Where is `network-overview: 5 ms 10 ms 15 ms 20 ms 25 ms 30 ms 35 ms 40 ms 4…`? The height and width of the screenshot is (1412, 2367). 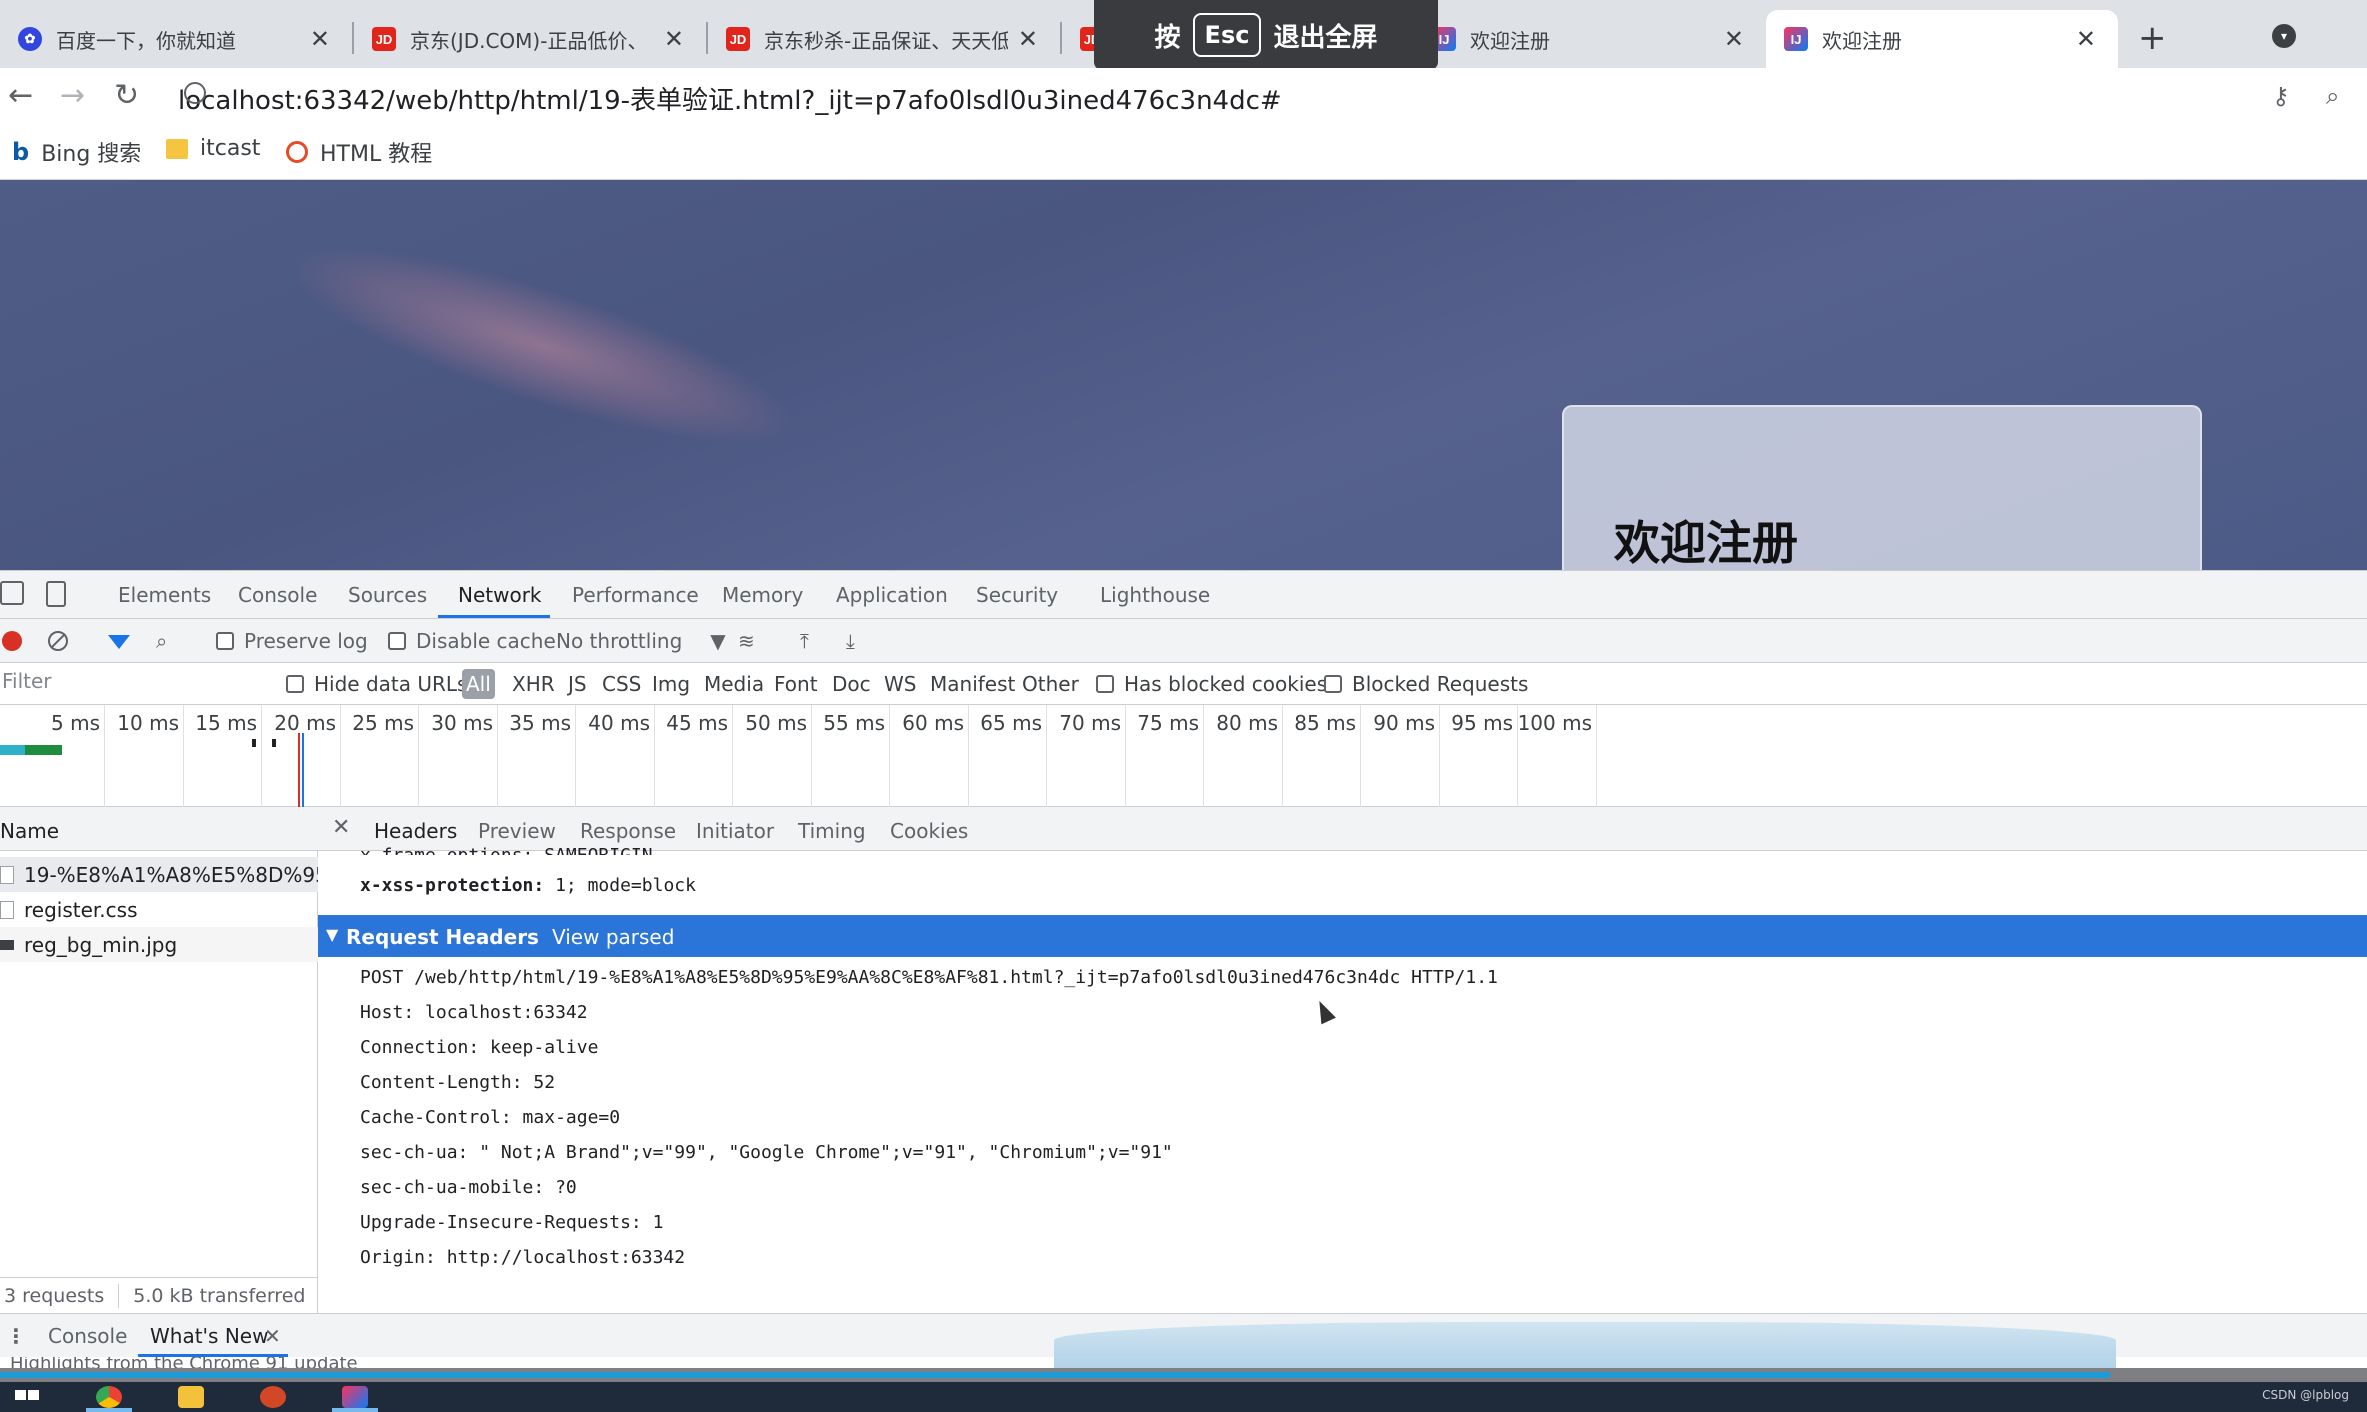 network-overview: 5 ms 10 ms 15 ms 20 ms 25 ms 30 ms 35 ms 40 ms 4… is located at coordinates (1183, 756).